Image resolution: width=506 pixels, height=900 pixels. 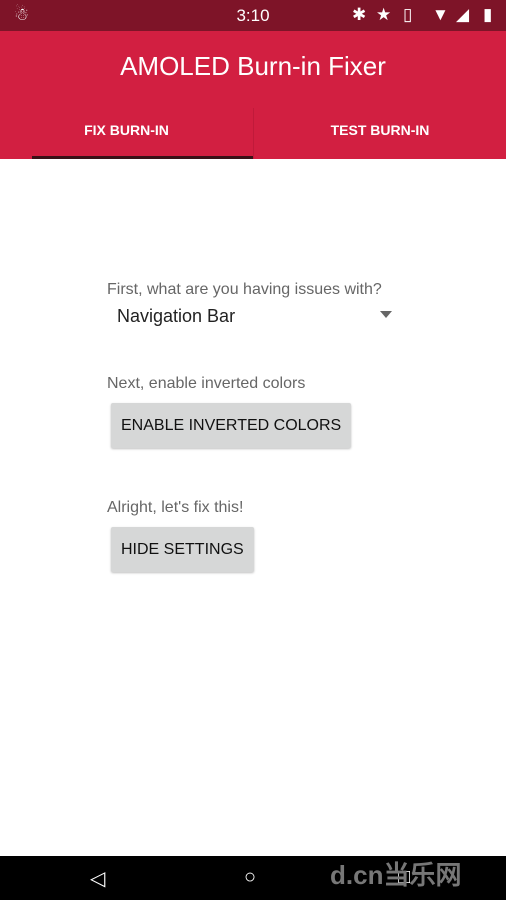 What do you see at coordinates (176, 316) in the screenshot?
I see `issue-select-value: Navigation Bar` at bounding box center [176, 316].